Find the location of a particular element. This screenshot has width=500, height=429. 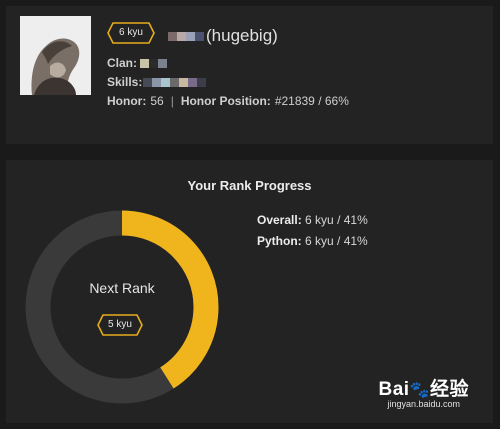

honor-value: 56 is located at coordinates (157, 101).